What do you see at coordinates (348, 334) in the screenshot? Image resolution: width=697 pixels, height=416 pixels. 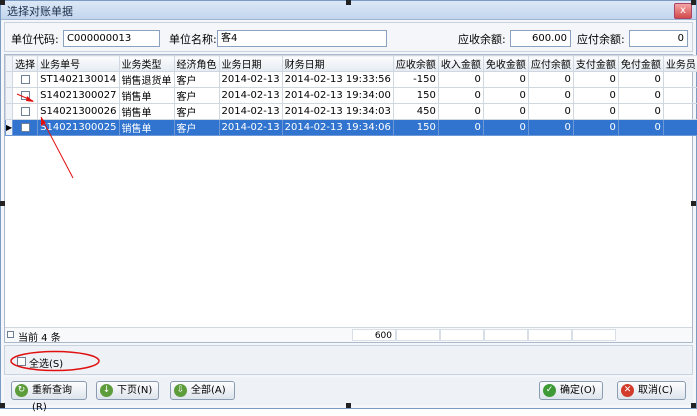 I see `grid-footer: 当前 4 条 600` at bounding box center [348, 334].